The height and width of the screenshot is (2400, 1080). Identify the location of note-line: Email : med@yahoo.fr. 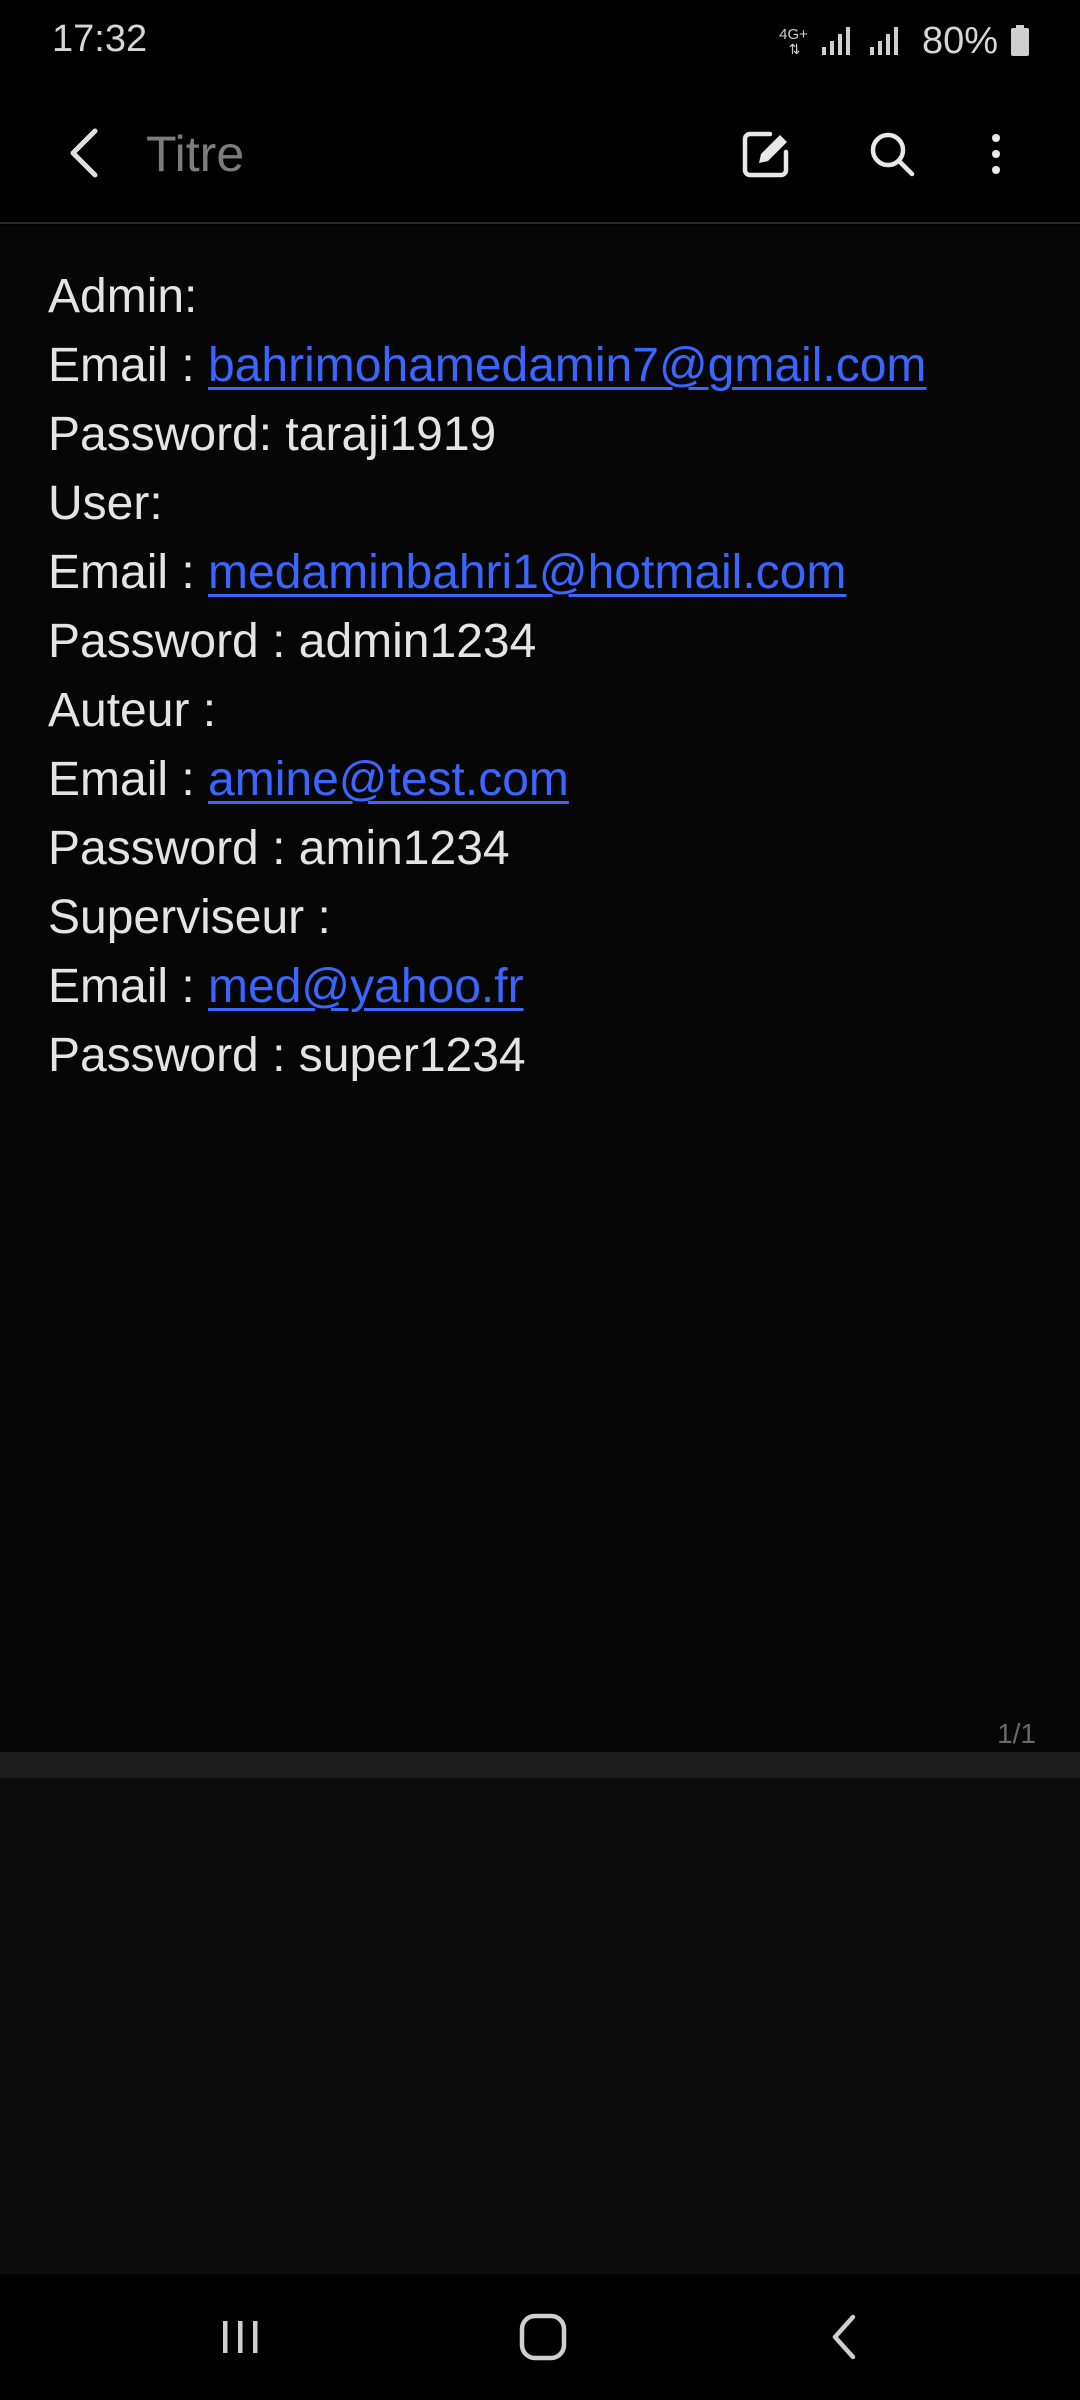
(548, 986).